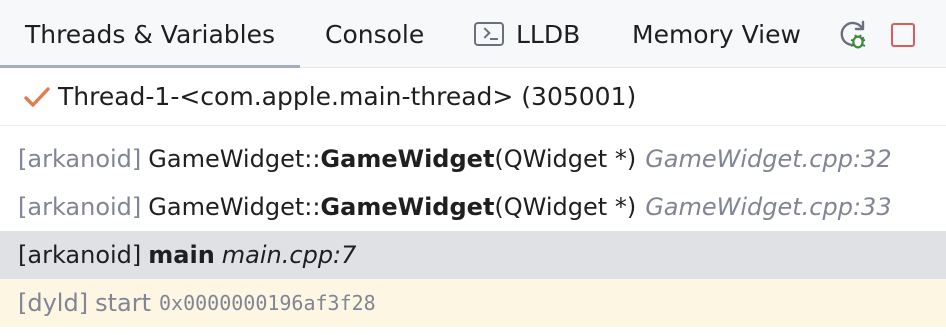  I want to click on stack-frame-library: [dyld] start 0x0000000196af3f28, so click(473, 303).